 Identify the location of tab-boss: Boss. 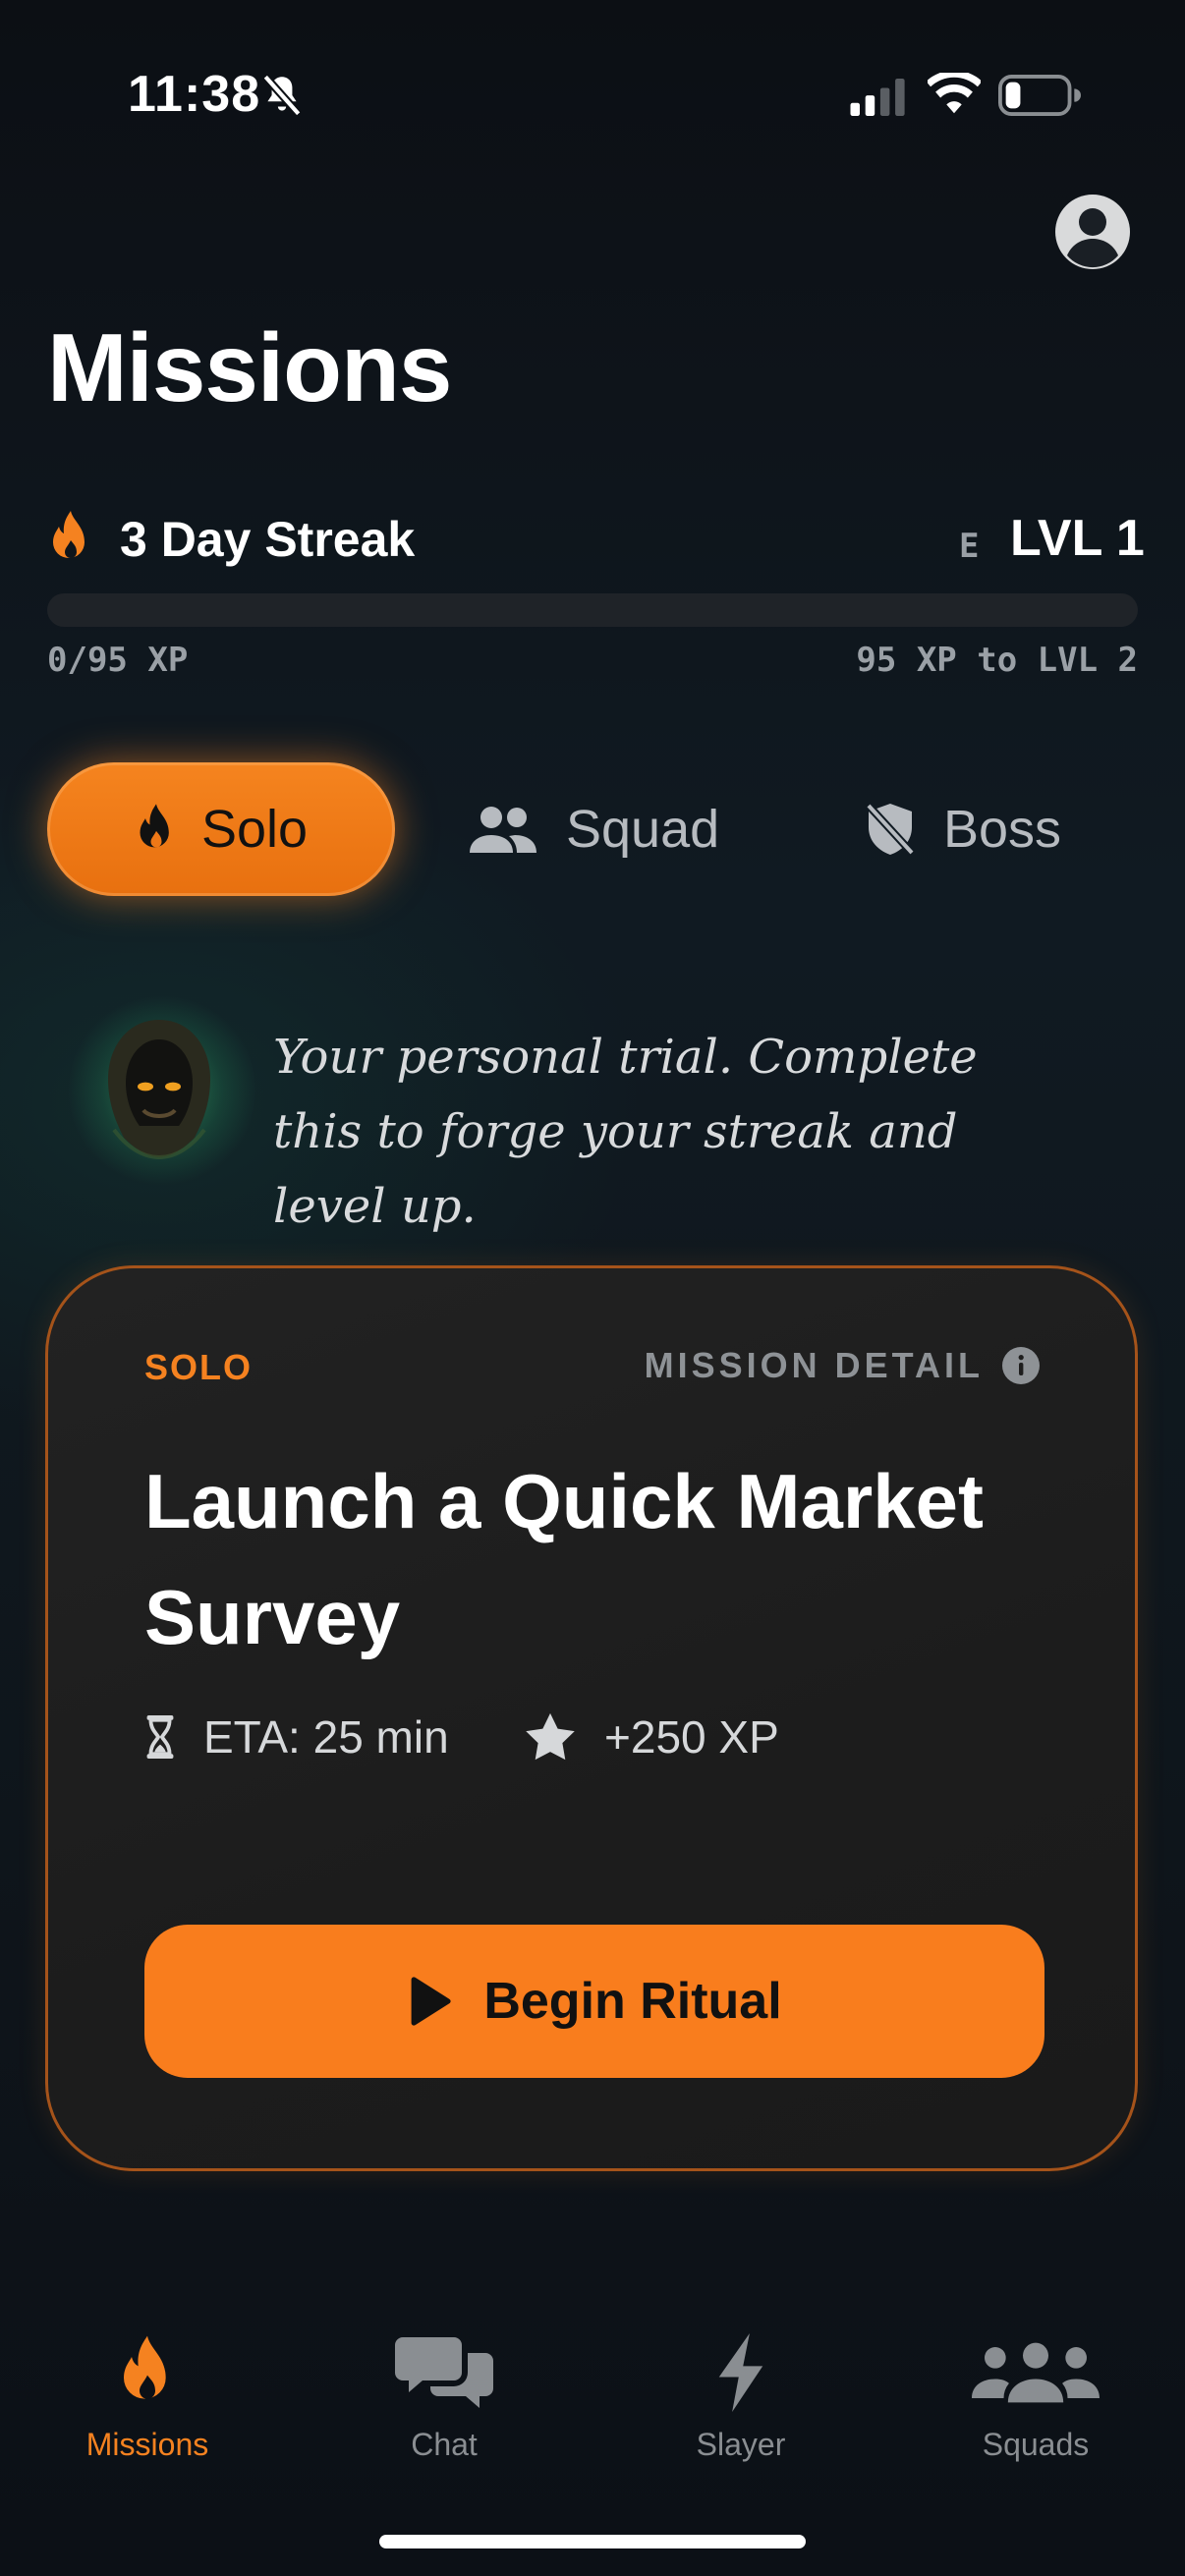
(963, 829).